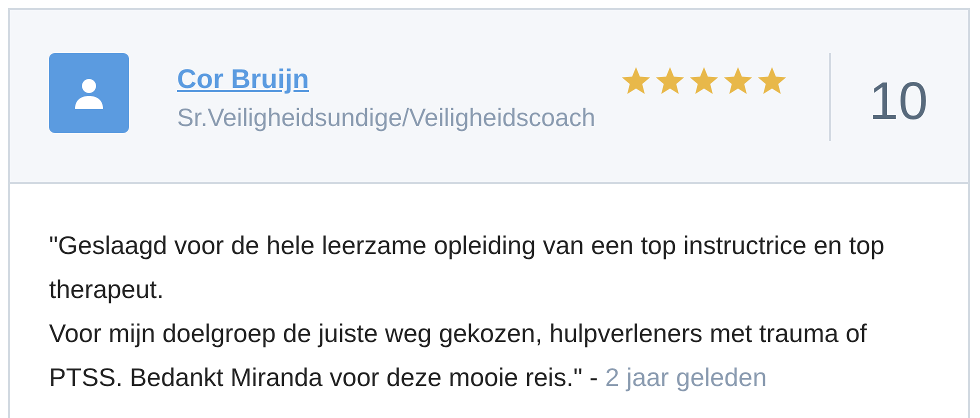 Image resolution: width=980 pixels, height=418 pixels. What do you see at coordinates (386, 79) in the screenshot?
I see `reviewer-name-link: Cor Bruijn` at bounding box center [386, 79].